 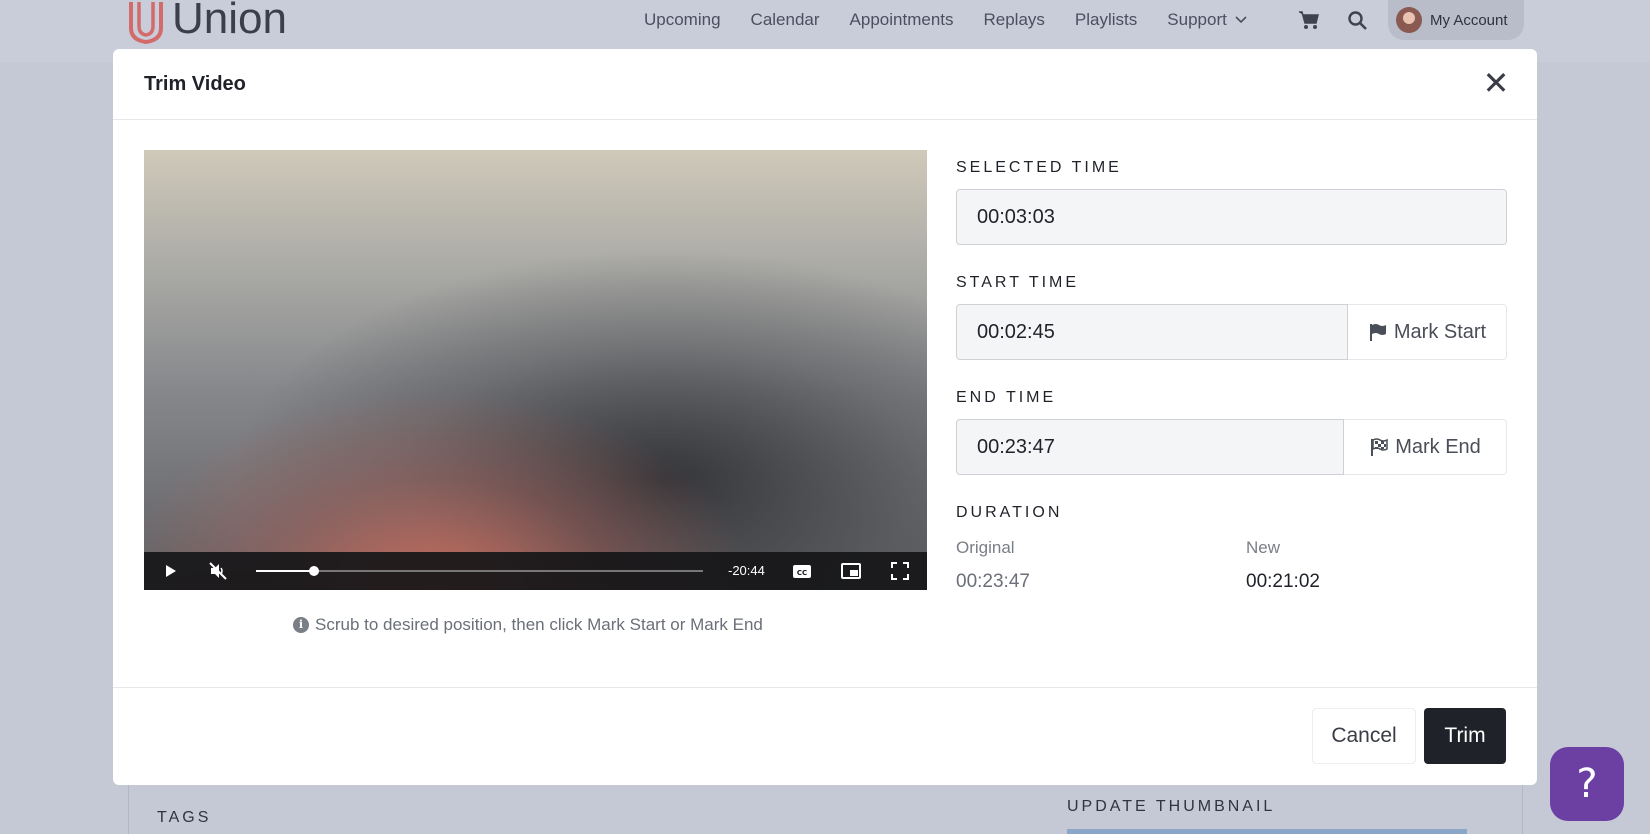 I want to click on nav-calendar: Calendar, so click(x=785, y=20).